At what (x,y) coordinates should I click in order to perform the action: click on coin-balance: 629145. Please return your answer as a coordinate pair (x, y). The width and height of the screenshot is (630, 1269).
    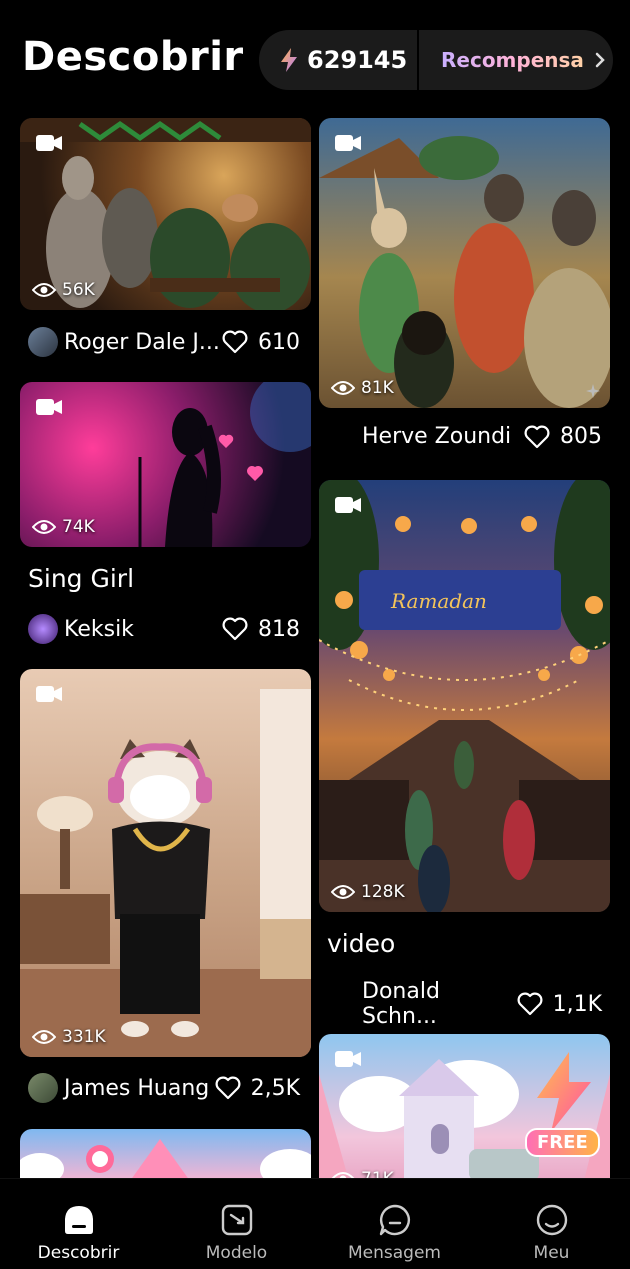
    Looking at the image, I should click on (357, 60).